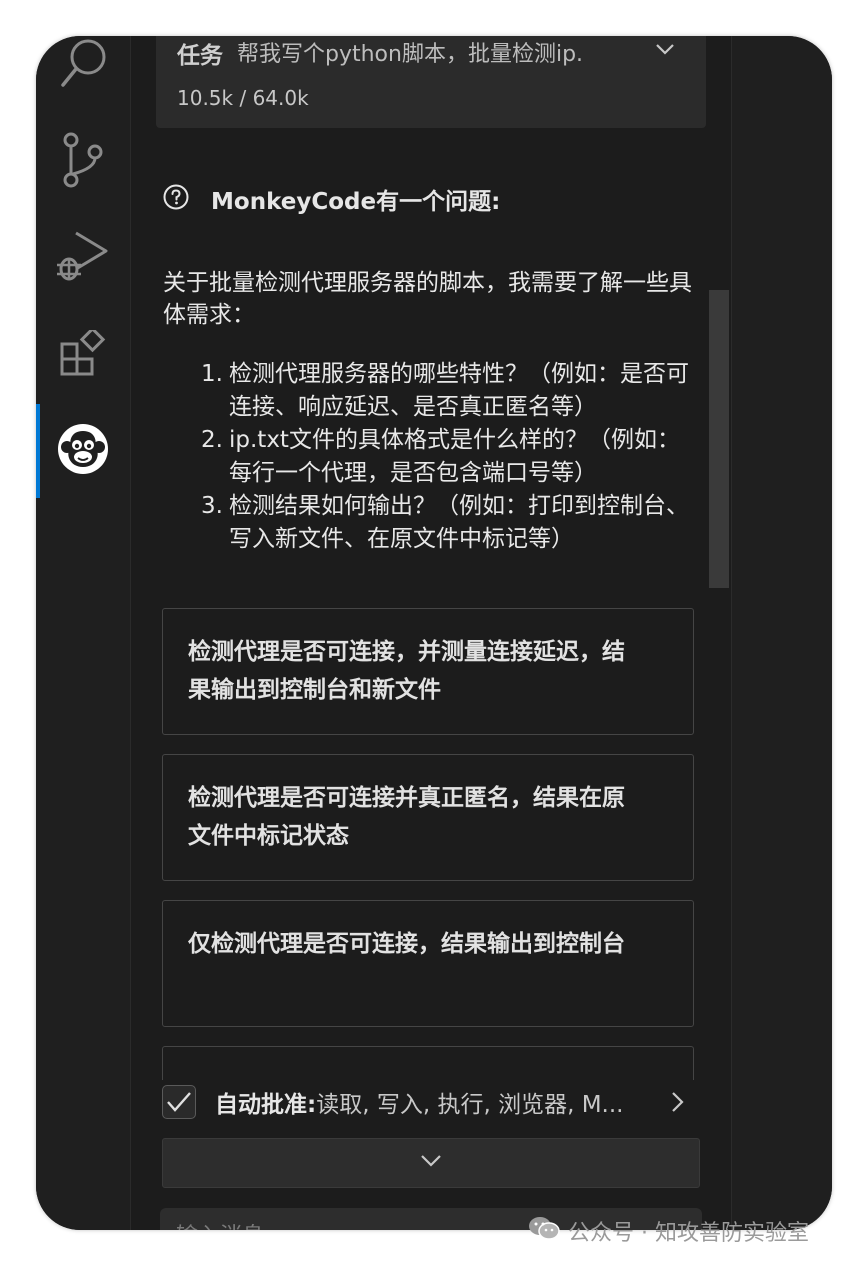  I want to click on question-header: MonkeyCode有一个问题:, so click(331, 199).